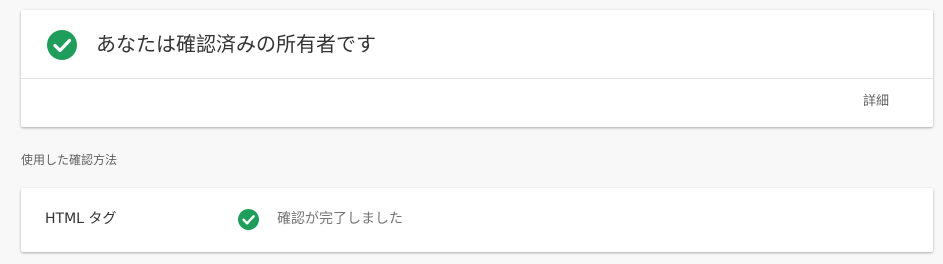  What do you see at coordinates (69, 160) in the screenshot?
I see `verification-method-section-label: 使用した確認方法` at bounding box center [69, 160].